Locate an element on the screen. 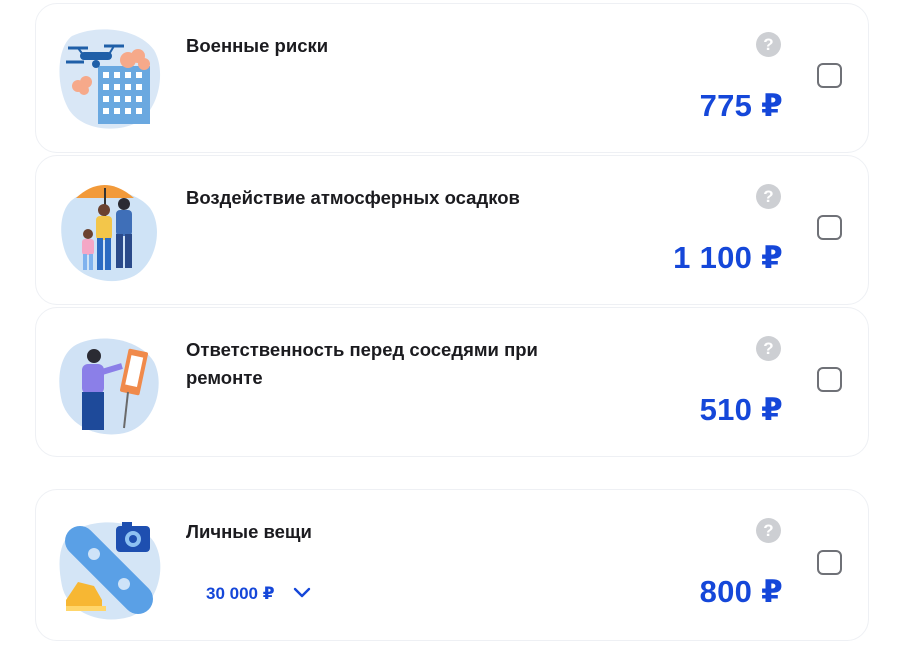 Image resolution: width=907 pixels, height=647 pixels. option-title: Военные риски is located at coordinates (257, 45).